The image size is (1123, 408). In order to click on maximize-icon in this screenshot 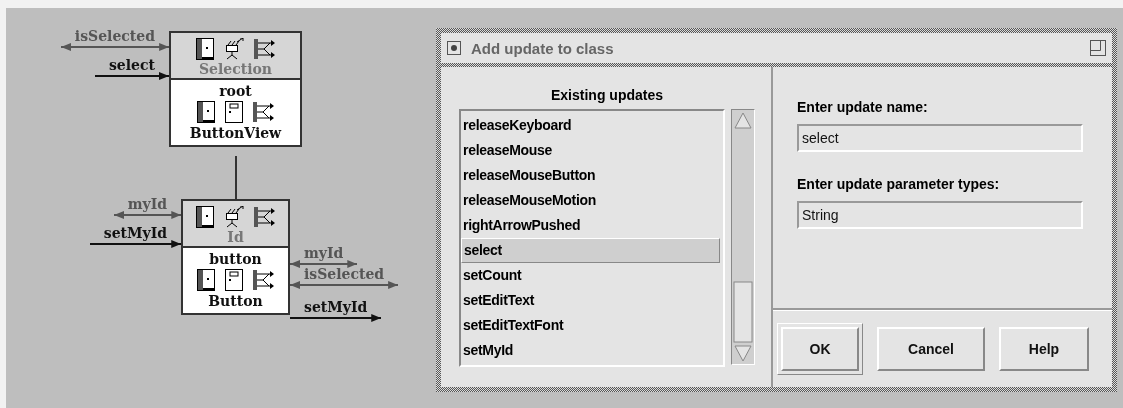, I will do `click(1098, 48)`.